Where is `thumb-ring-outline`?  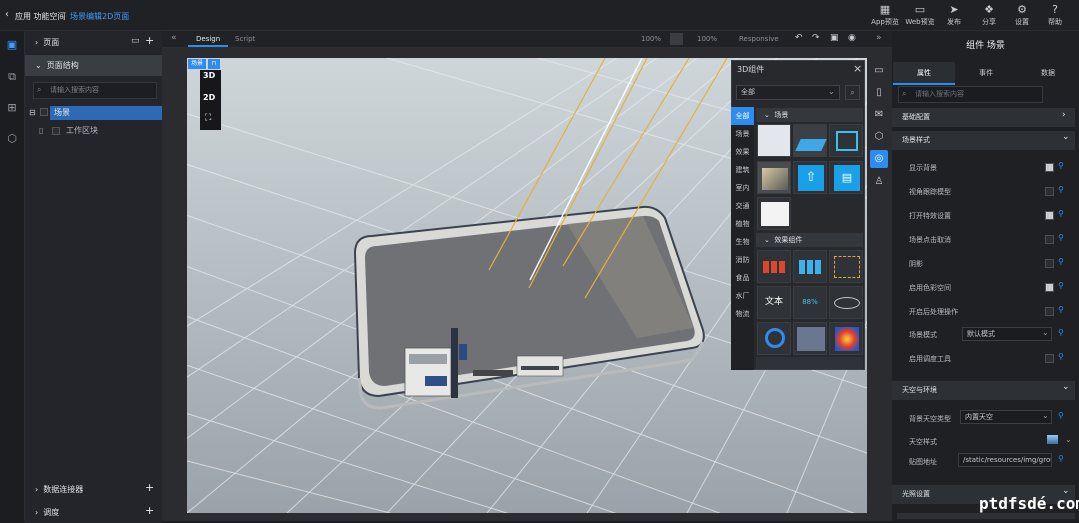
thumb-ring-outline is located at coordinates (846, 302).